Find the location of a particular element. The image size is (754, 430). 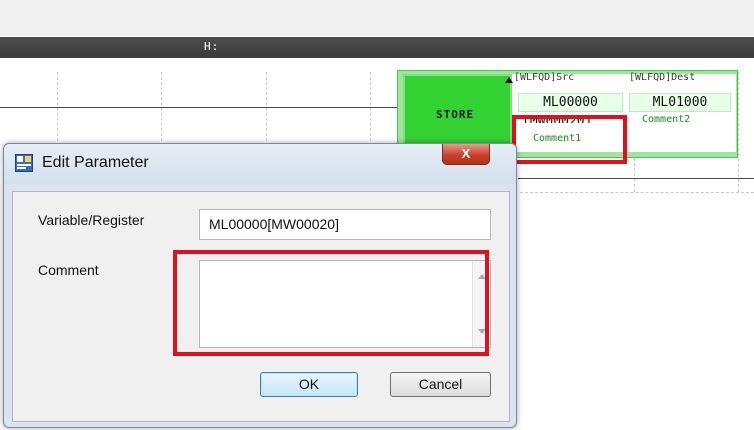

dest-param-label: [WLFQD]Dest is located at coordinates (662, 77).